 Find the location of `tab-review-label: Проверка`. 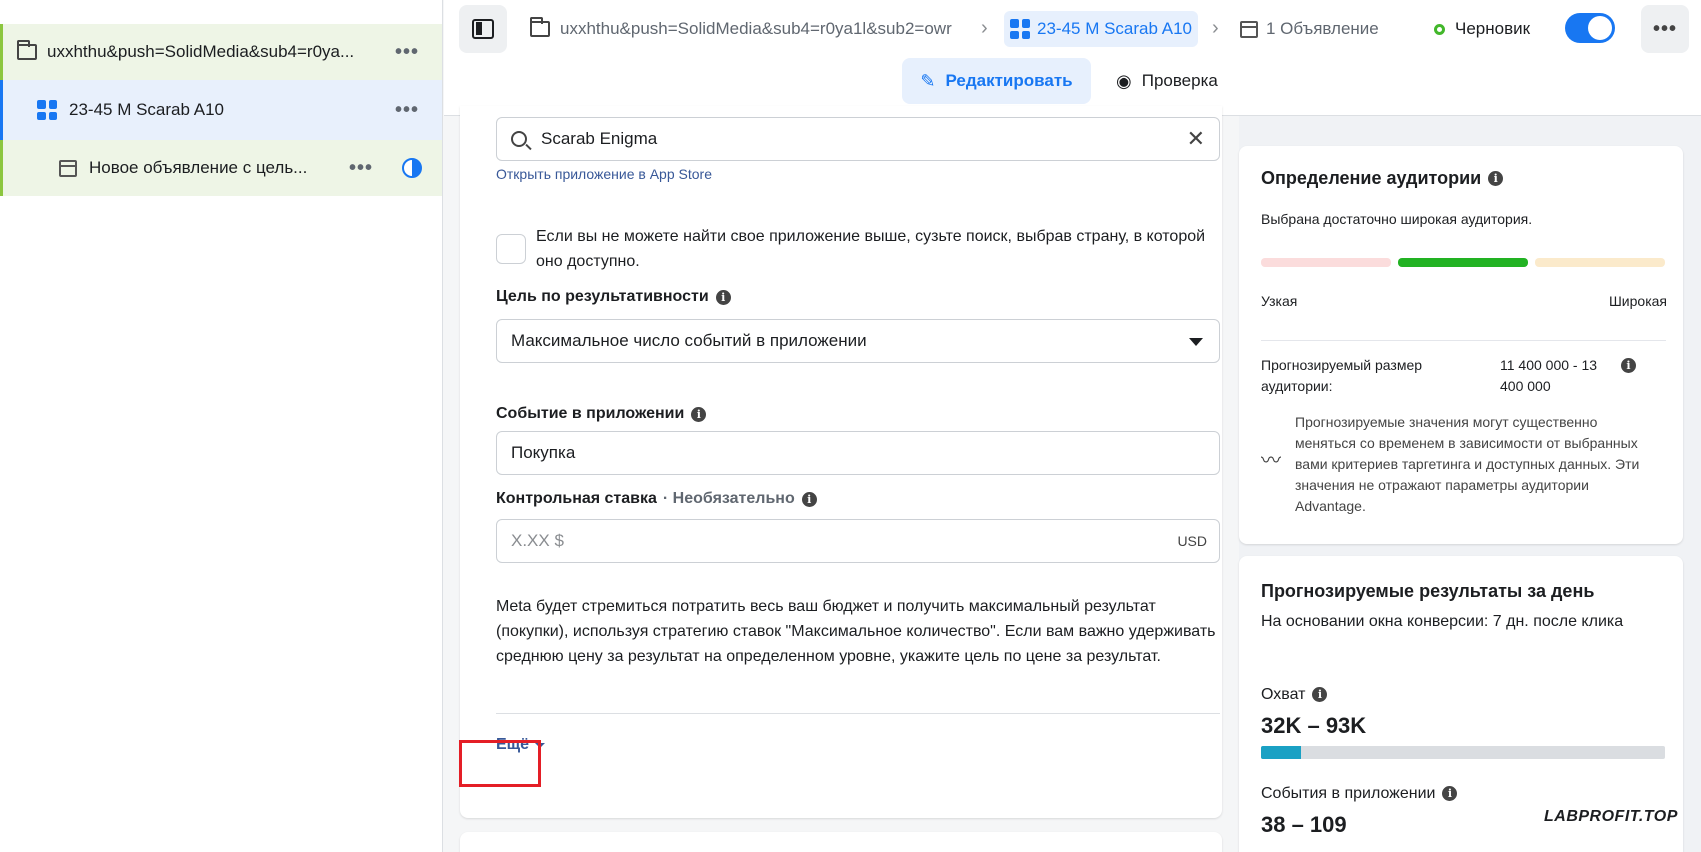

tab-review-label: Проверка is located at coordinates (1179, 80).